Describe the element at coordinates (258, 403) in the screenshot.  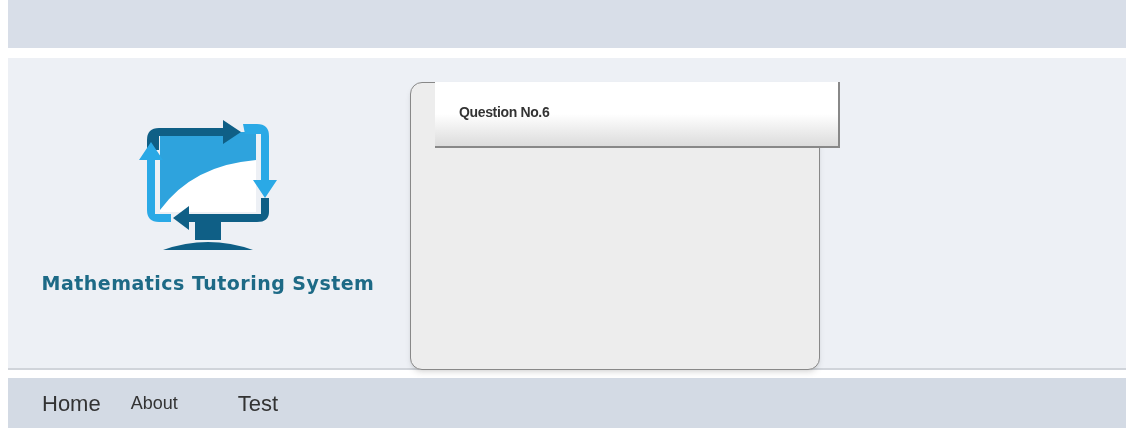
I see `nav-link: Test` at that location.